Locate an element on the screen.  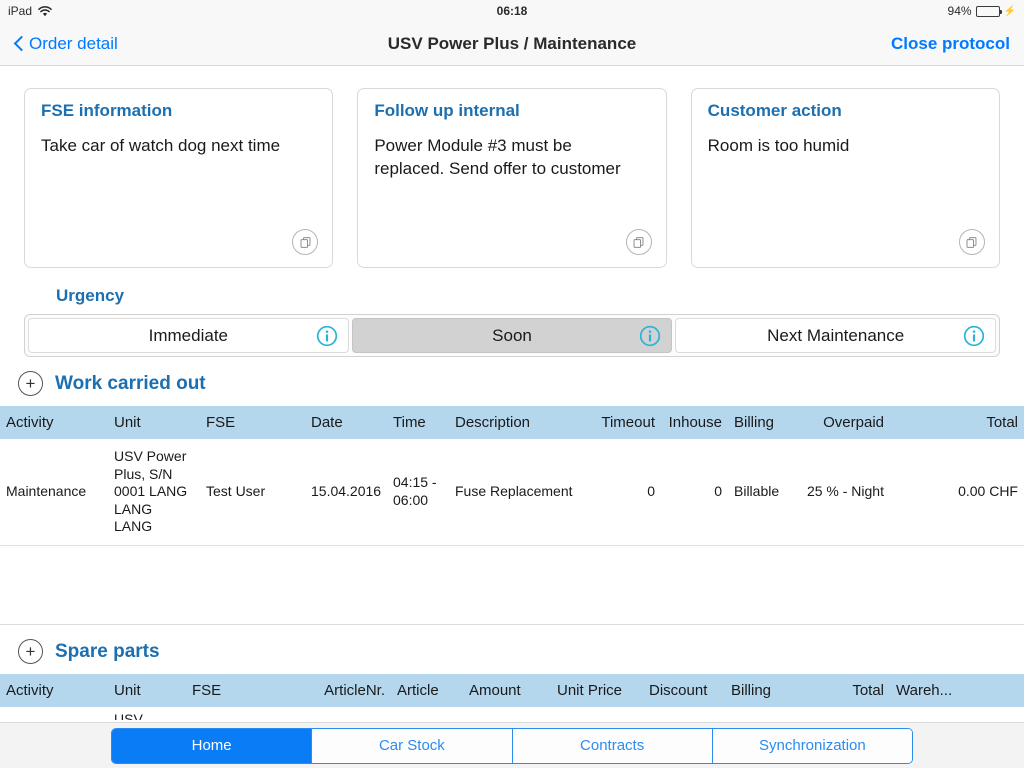
table-row: USV is located at coordinates (512, 713).